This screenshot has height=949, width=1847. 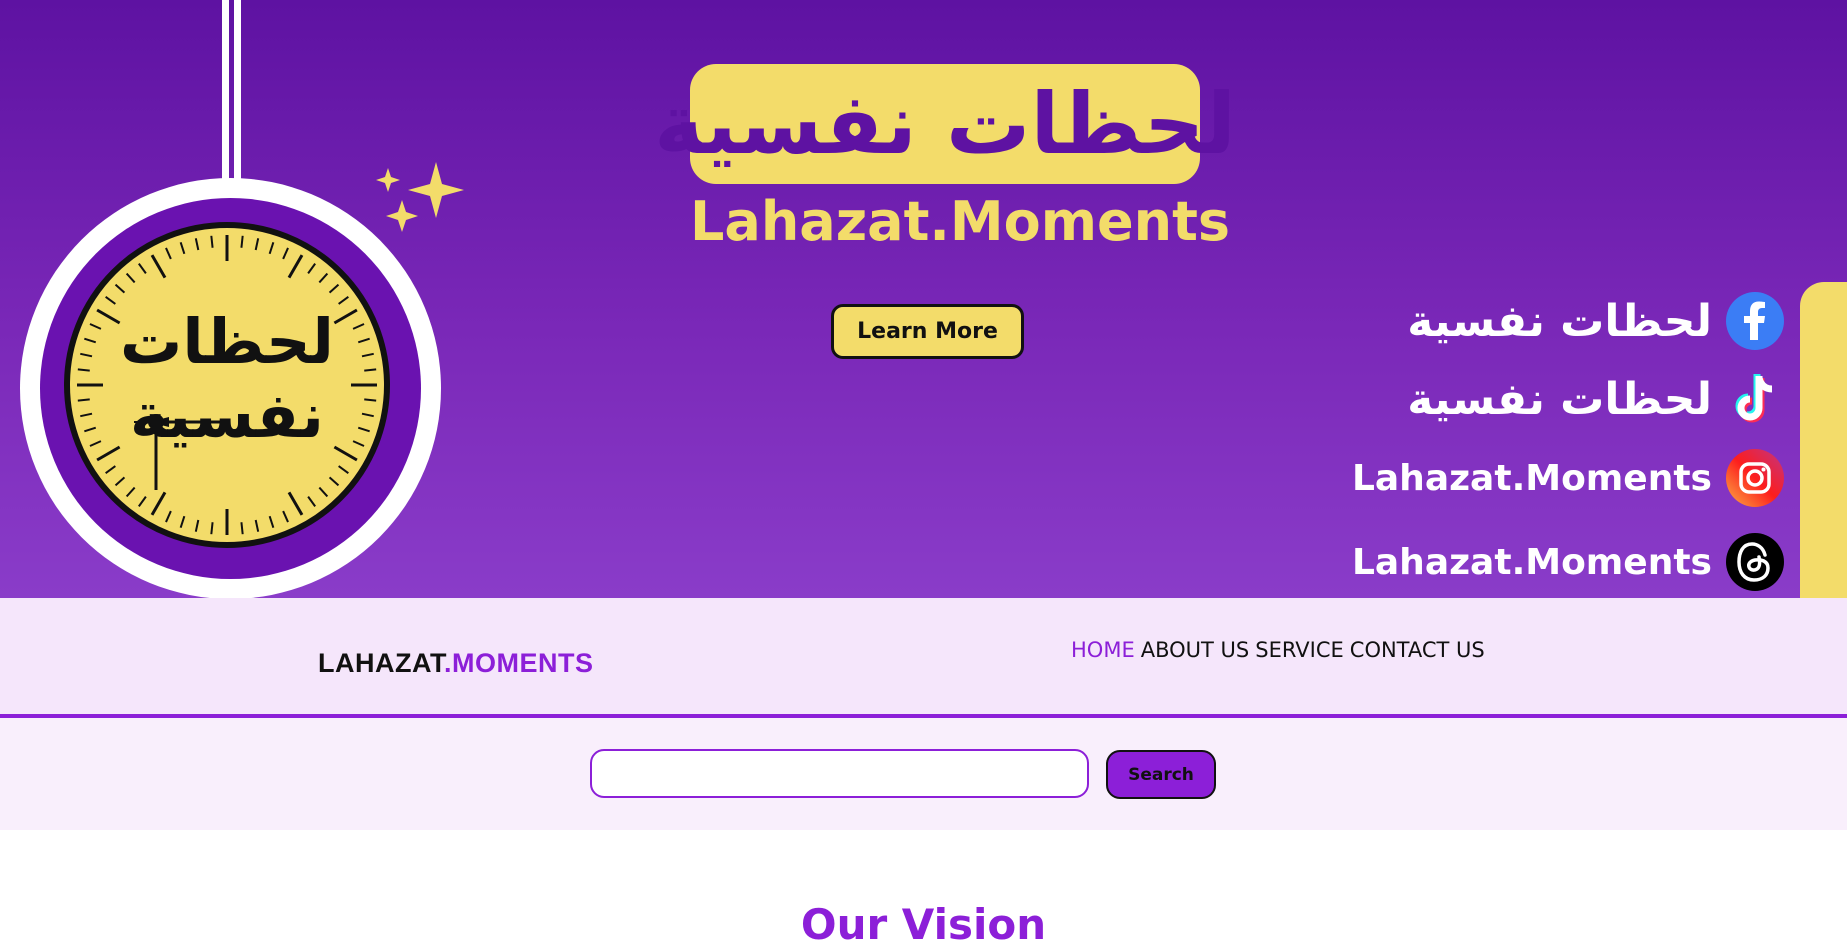 What do you see at coordinates (1755, 478) in the screenshot?
I see `instagram-icon` at bounding box center [1755, 478].